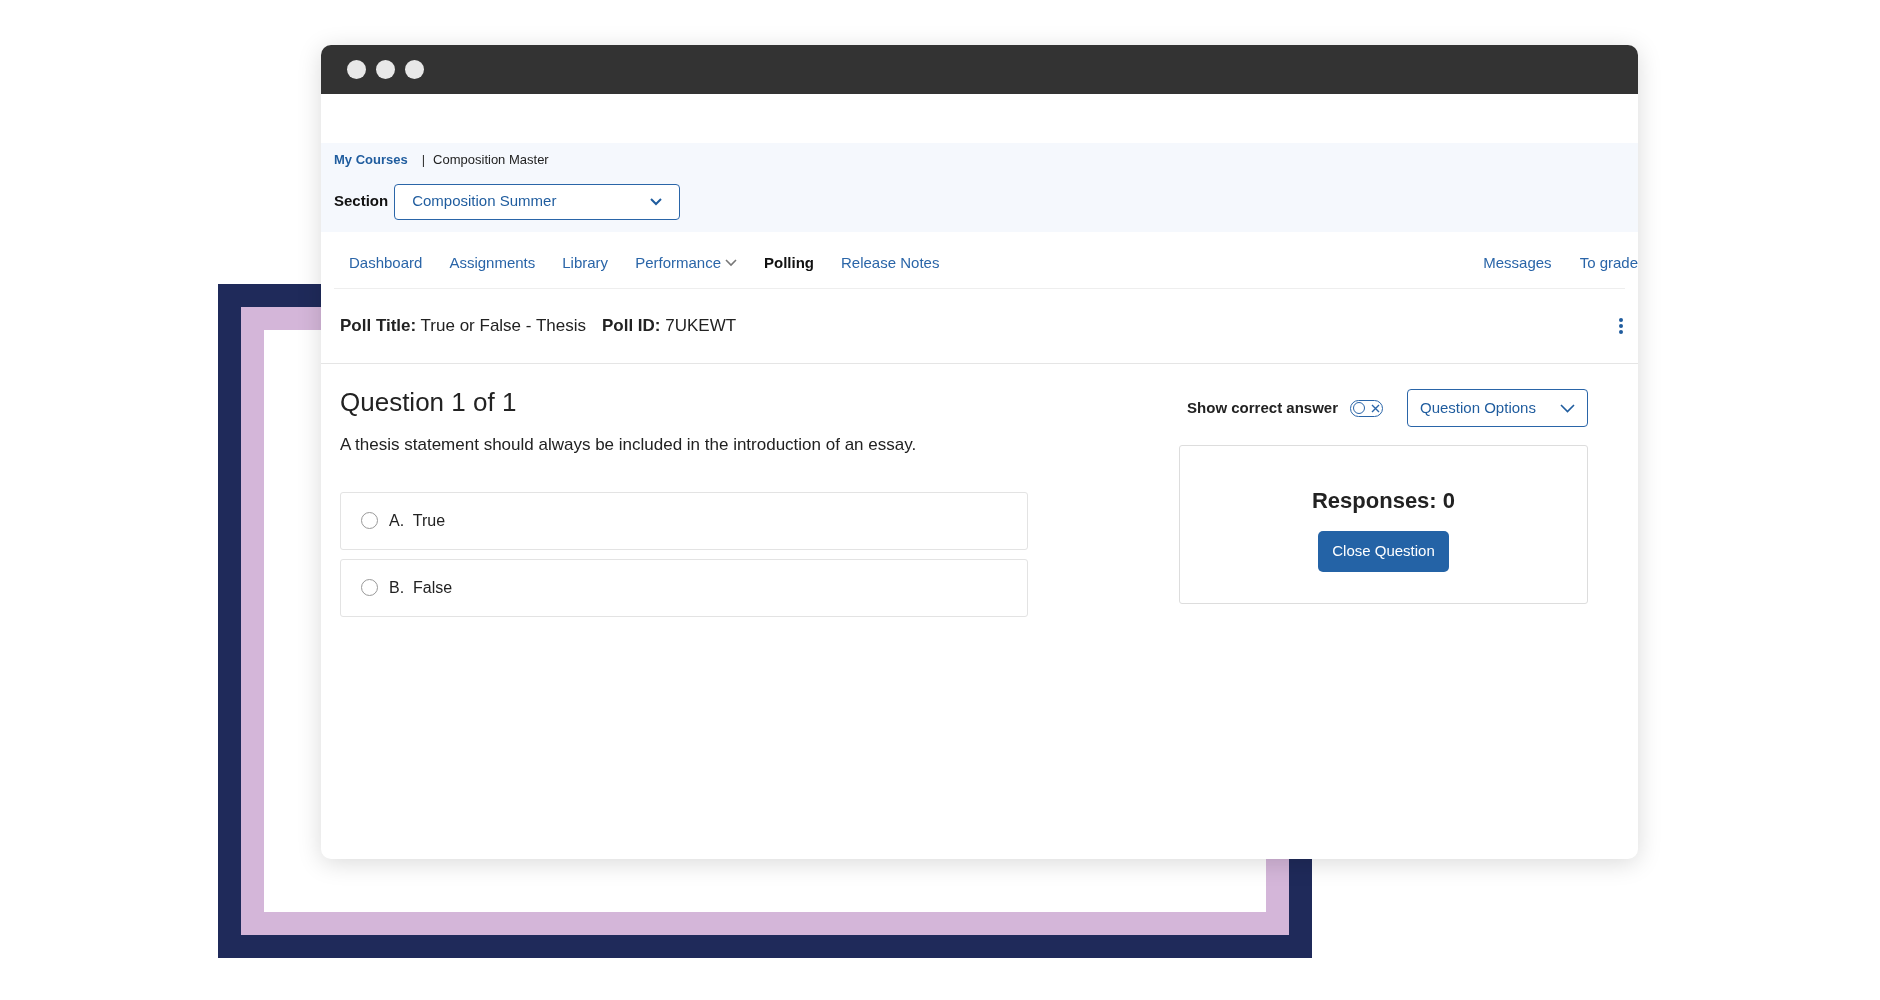  I want to click on responses-count: Responses: 0, so click(1383, 501).